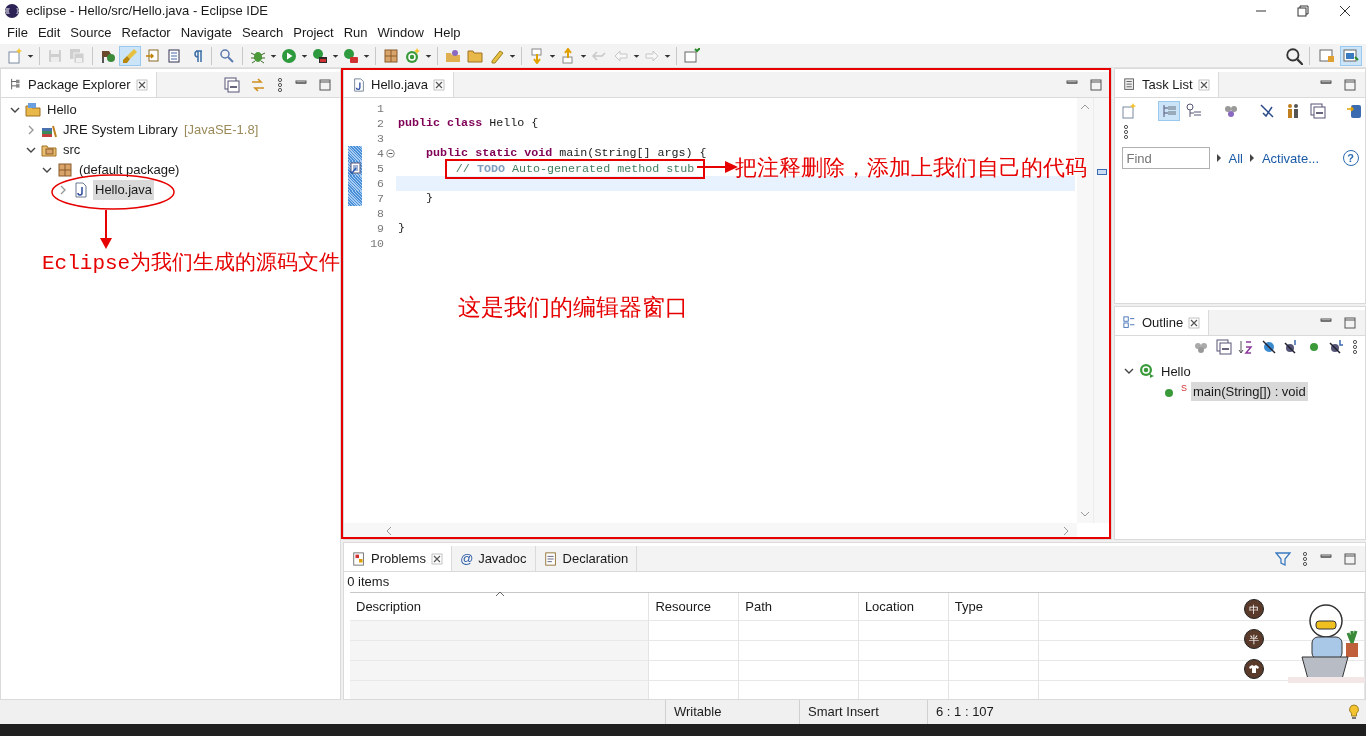  What do you see at coordinates (759, 606) in the screenshot?
I see `column-header: Path` at bounding box center [759, 606].